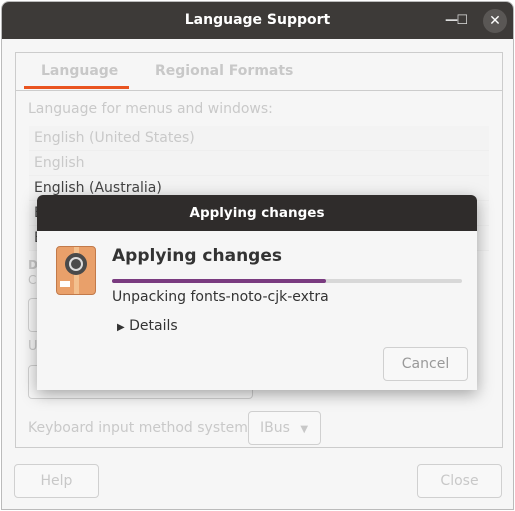 Image resolution: width=515 pixels, height=511 pixels. I want to click on active-tab-indicator, so click(76, 87).